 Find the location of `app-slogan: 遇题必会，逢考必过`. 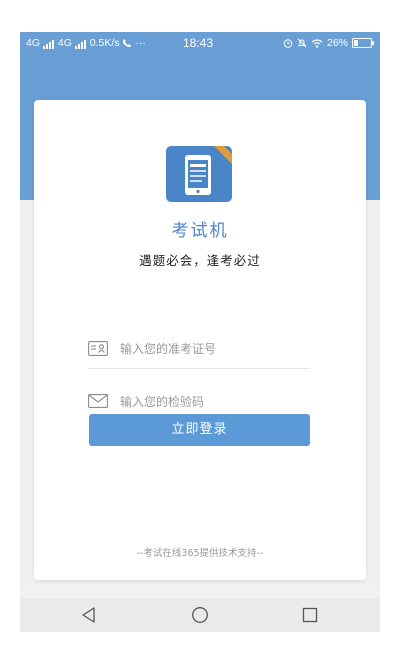

app-slogan: 遇题必会，逢考必过 is located at coordinates (200, 260).